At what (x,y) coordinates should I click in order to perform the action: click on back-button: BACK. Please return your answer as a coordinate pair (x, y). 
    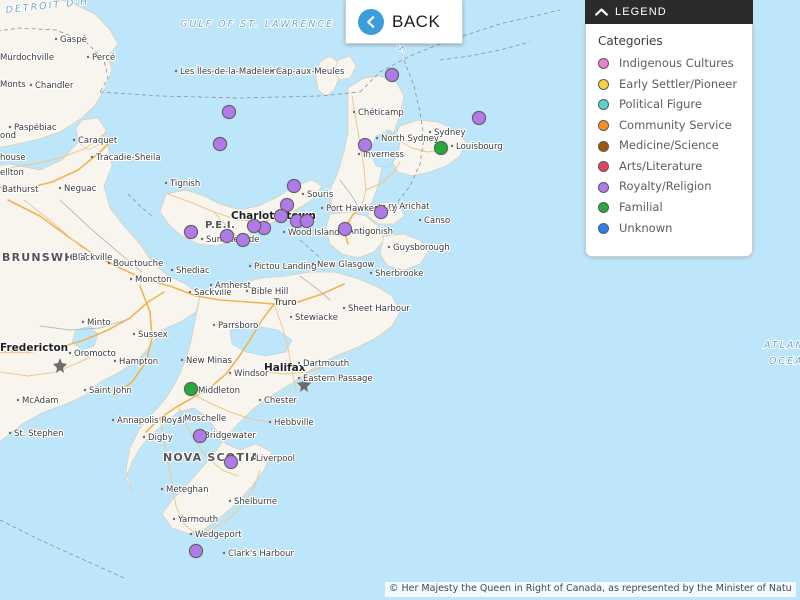
    Looking at the image, I should click on (404, 22).